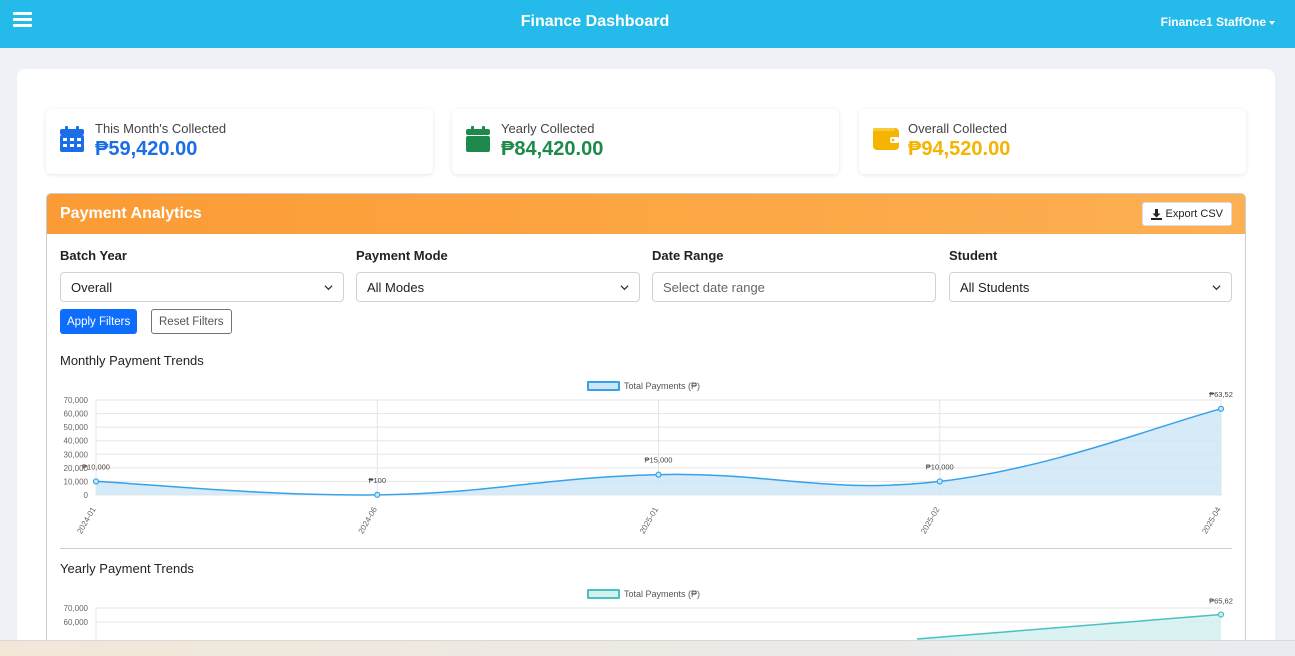  I want to click on y-tick-label: 40,000, so click(76, 441).